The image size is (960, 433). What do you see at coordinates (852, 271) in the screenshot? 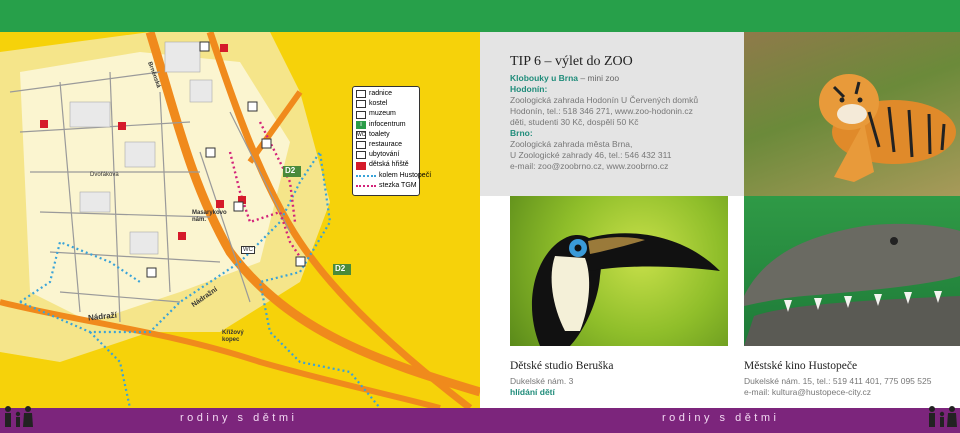
I see `crocodile-photo` at bounding box center [852, 271].